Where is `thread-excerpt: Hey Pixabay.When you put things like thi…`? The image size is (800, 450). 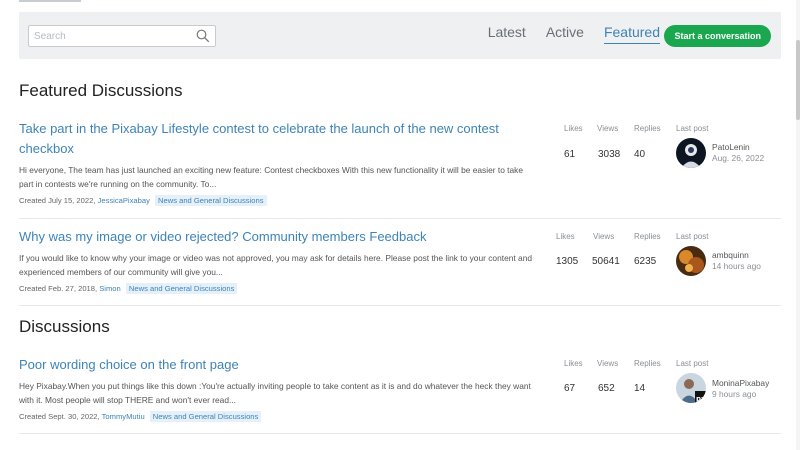
thread-excerpt: Hey Pixabay.When you put things like thi… is located at coordinates (275, 393).